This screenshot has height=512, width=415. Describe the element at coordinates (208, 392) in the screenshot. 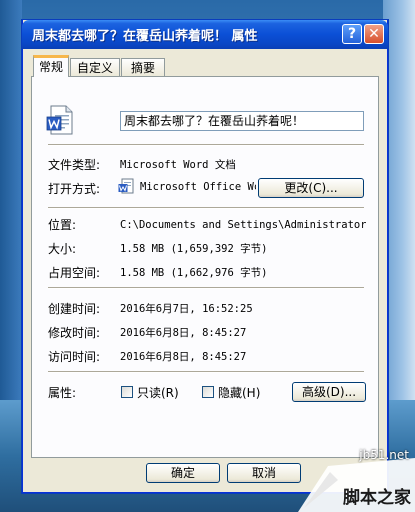

I see `hidden-checkbox` at that location.